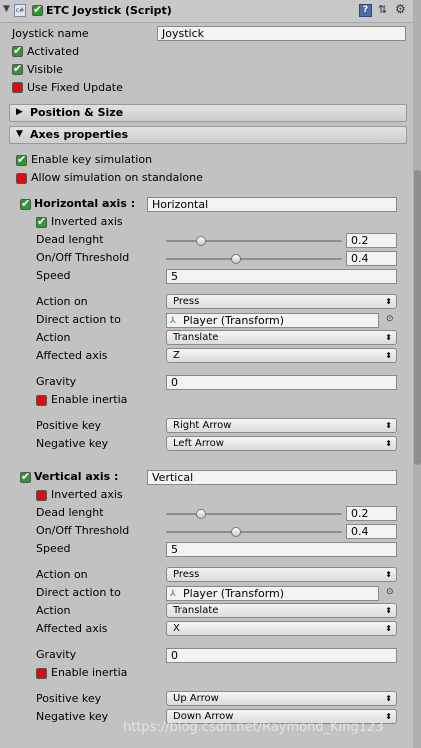 The width and height of the screenshot is (421, 748). Describe the element at coordinates (371, 531) in the screenshot. I see `vertical-threshold-input: 0.4` at that location.